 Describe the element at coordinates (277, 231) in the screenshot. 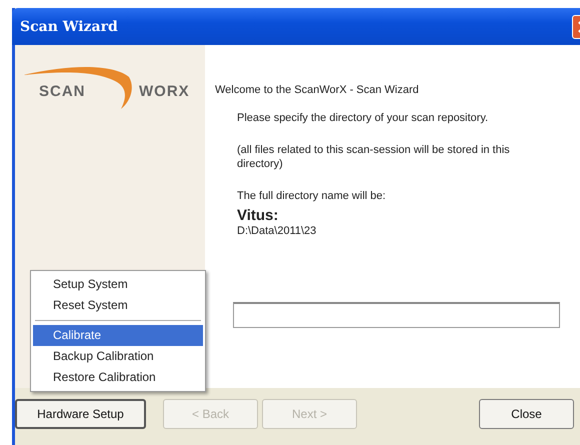

I see `path-text: D:\Data\2011\23` at that location.